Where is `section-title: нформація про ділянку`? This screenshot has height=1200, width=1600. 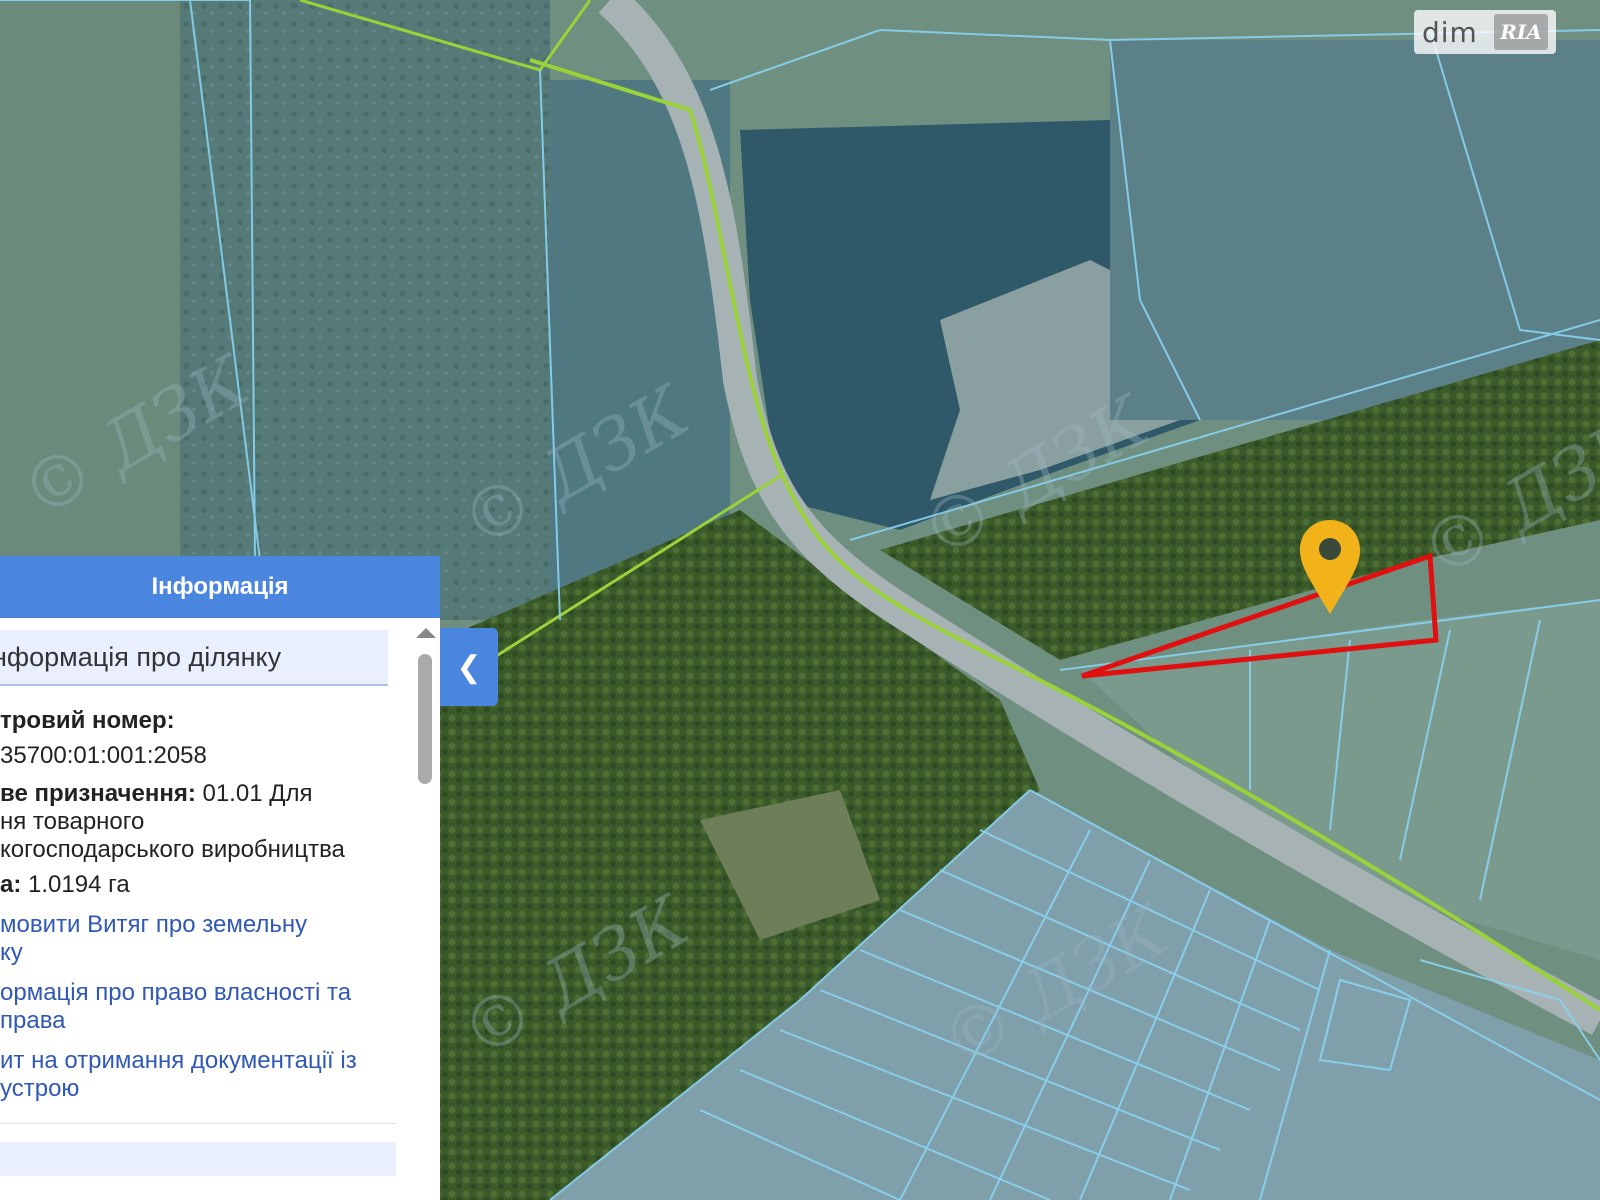
section-title: нформація про ділянку is located at coordinates (194, 658).